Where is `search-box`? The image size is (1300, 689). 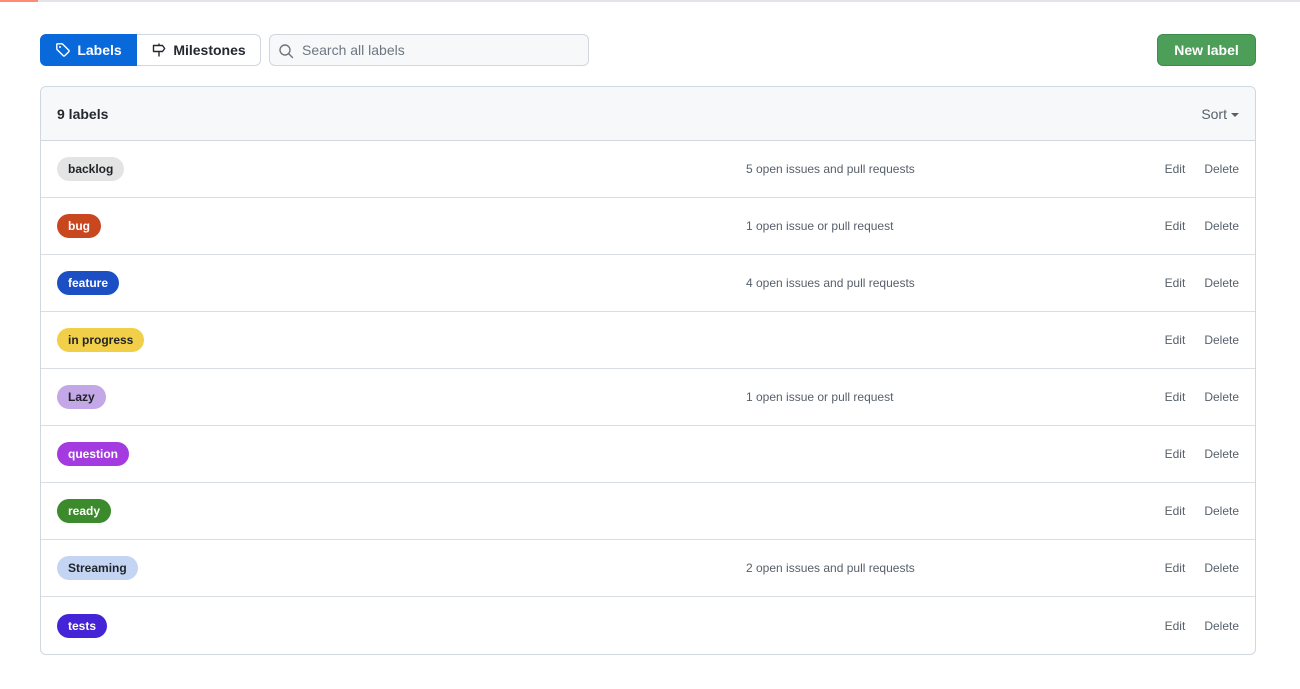 search-box is located at coordinates (429, 50).